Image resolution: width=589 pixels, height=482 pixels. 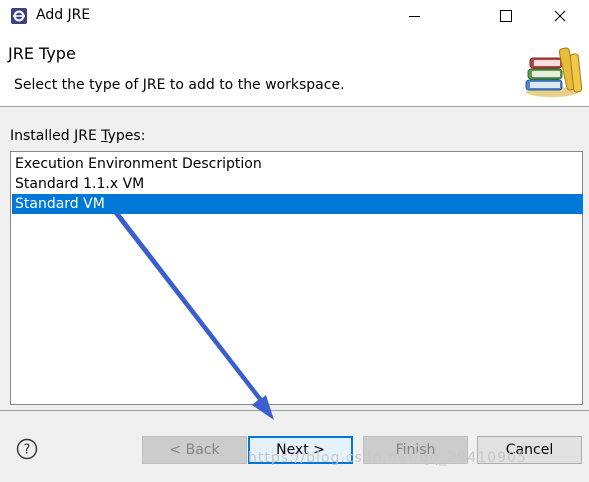 I want to click on eclipse-app-icon, so click(x=19, y=16).